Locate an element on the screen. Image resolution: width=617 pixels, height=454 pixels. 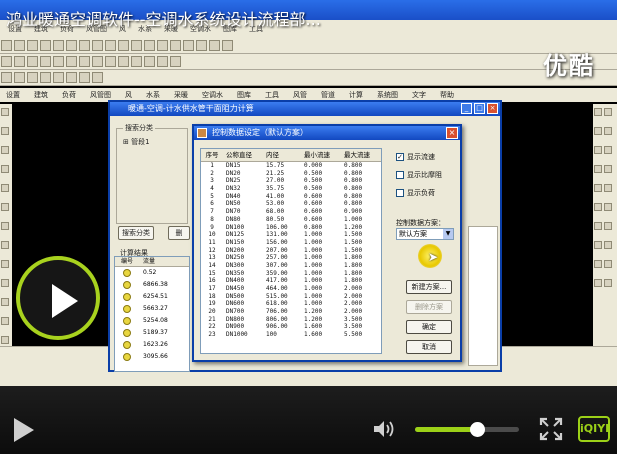
table-cell: 0.500 is located at coordinates (313, 181).